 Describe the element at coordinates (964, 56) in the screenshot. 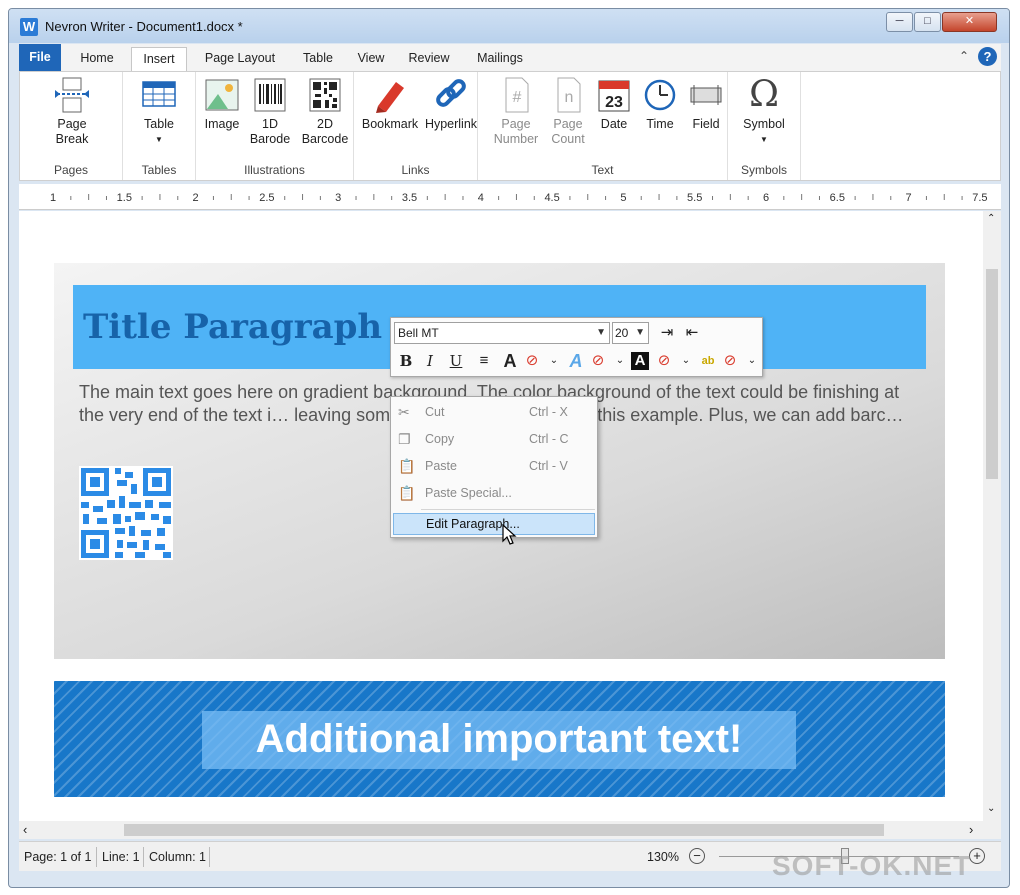

I see `collapse-ribbon-icon: ⌃` at that location.